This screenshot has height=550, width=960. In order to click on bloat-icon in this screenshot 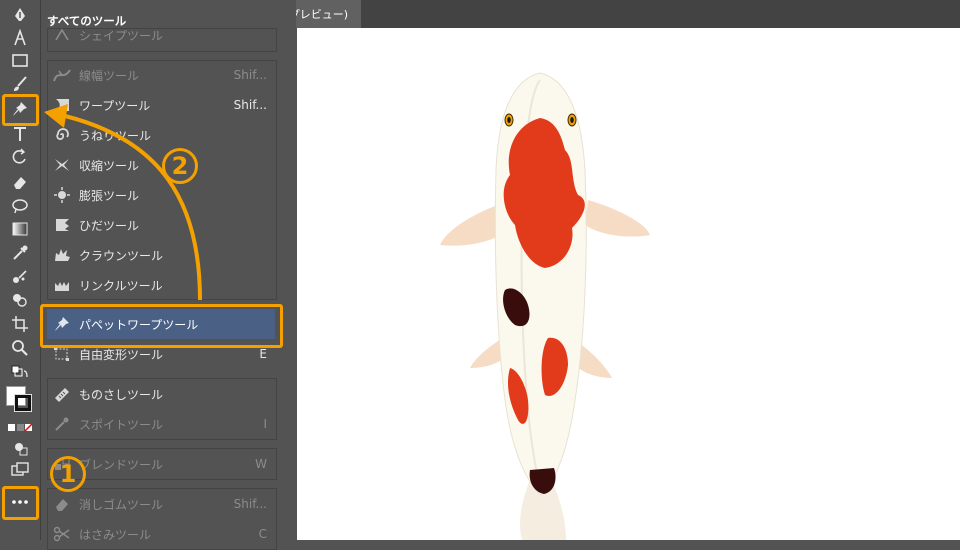, I will do `click(62, 195)`.